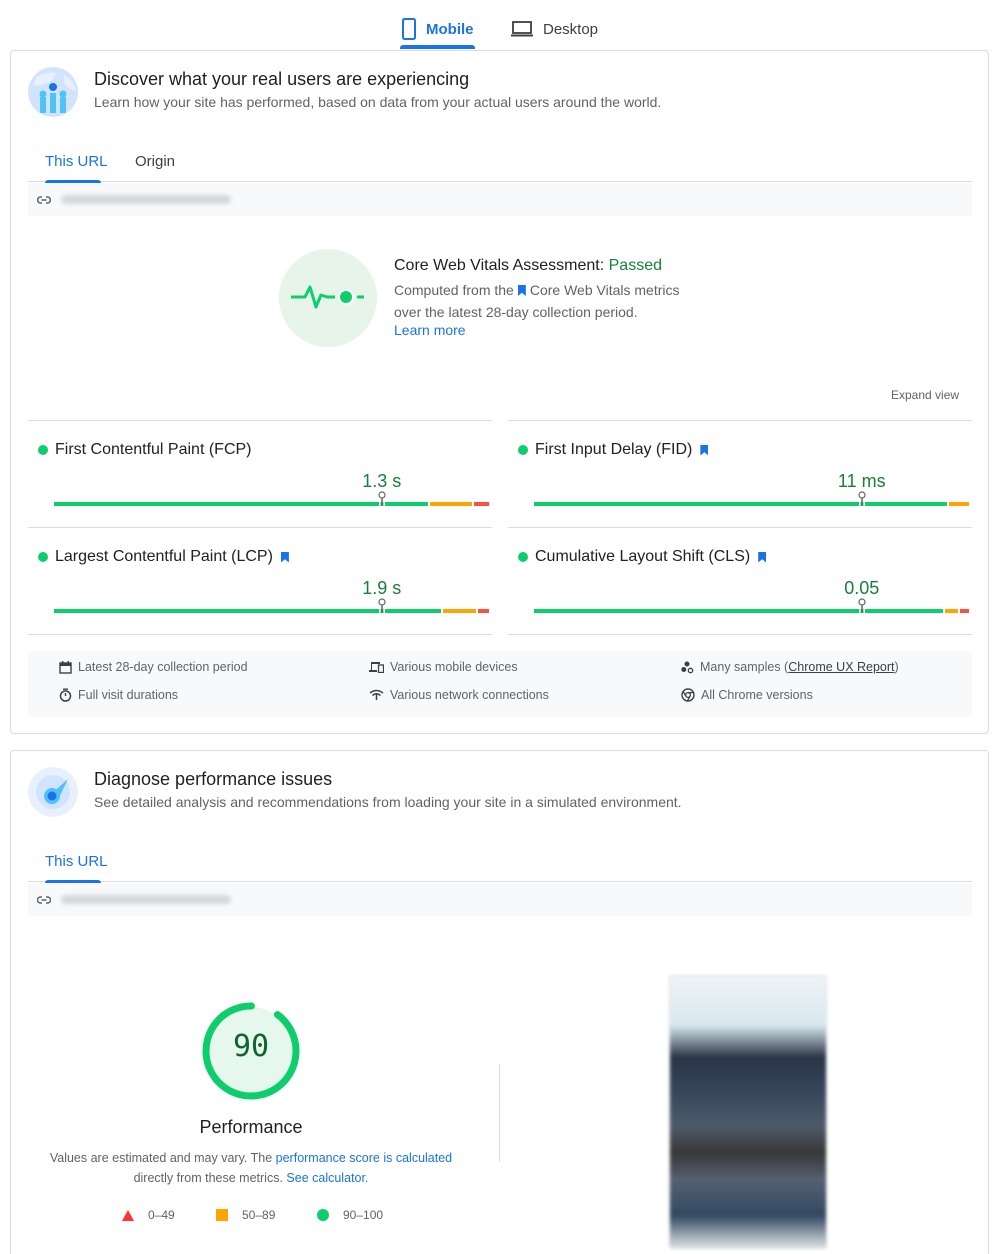 This screenshot has width=1000, height=1254. I want to click on link-icon, so click(44, 899).